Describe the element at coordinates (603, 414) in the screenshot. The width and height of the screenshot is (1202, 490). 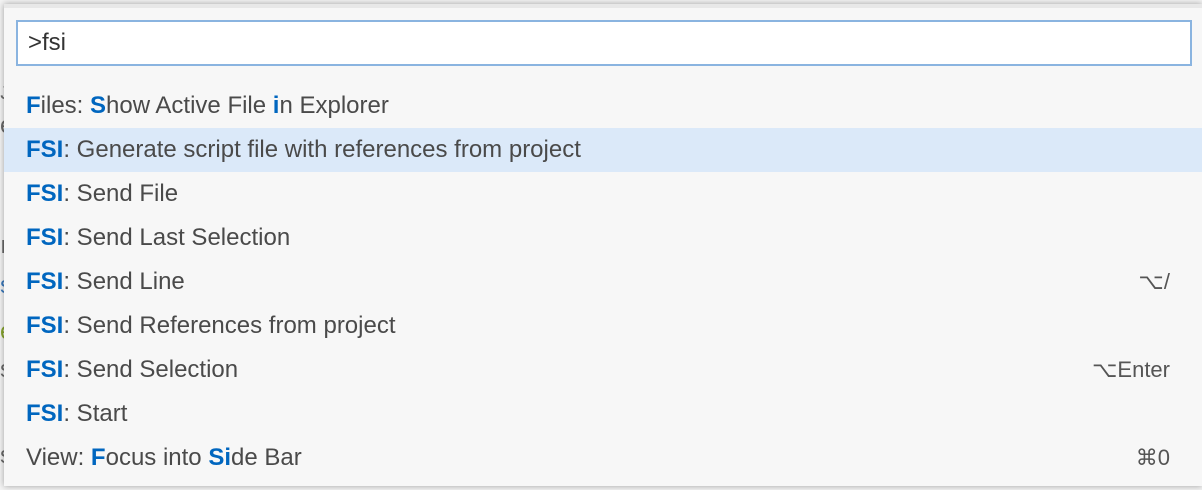
I see `command-item: FSI: Start` at that location.